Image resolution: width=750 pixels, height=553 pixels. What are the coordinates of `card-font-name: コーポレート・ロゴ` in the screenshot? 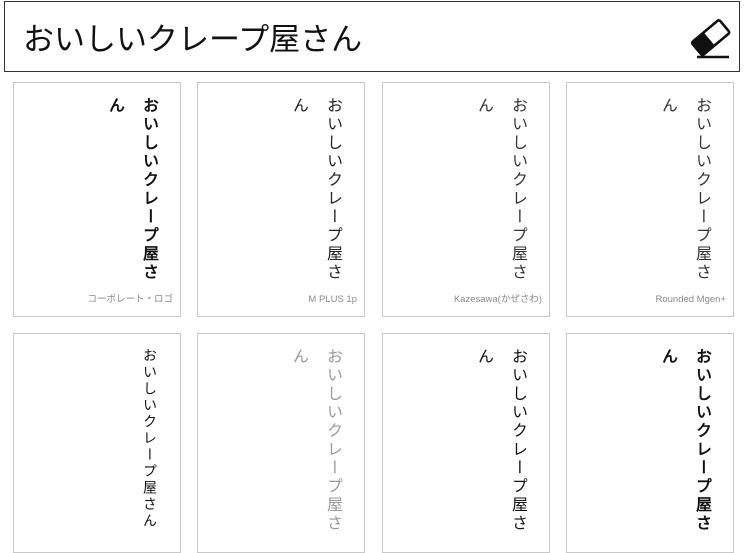 It's located at (130, 299).